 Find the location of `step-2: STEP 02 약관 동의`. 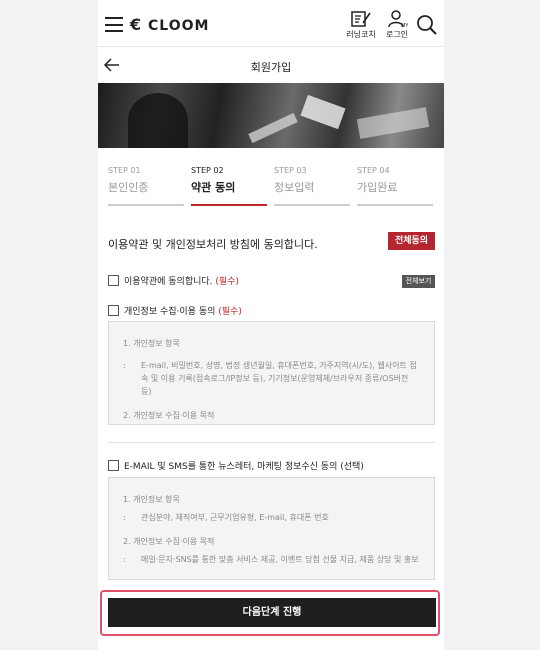

step-2: STEP 02 약관 동의 is located at coordinates (229, 186).